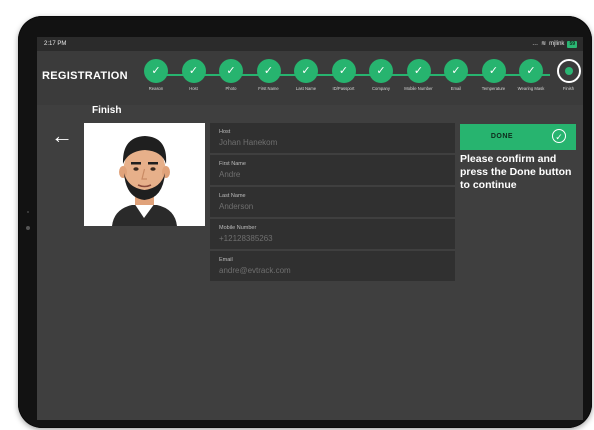 This screenshot has width=594, height=430. I want to click on step-wearing-mask: ✓ Wearing Mask, so click(531, 75).